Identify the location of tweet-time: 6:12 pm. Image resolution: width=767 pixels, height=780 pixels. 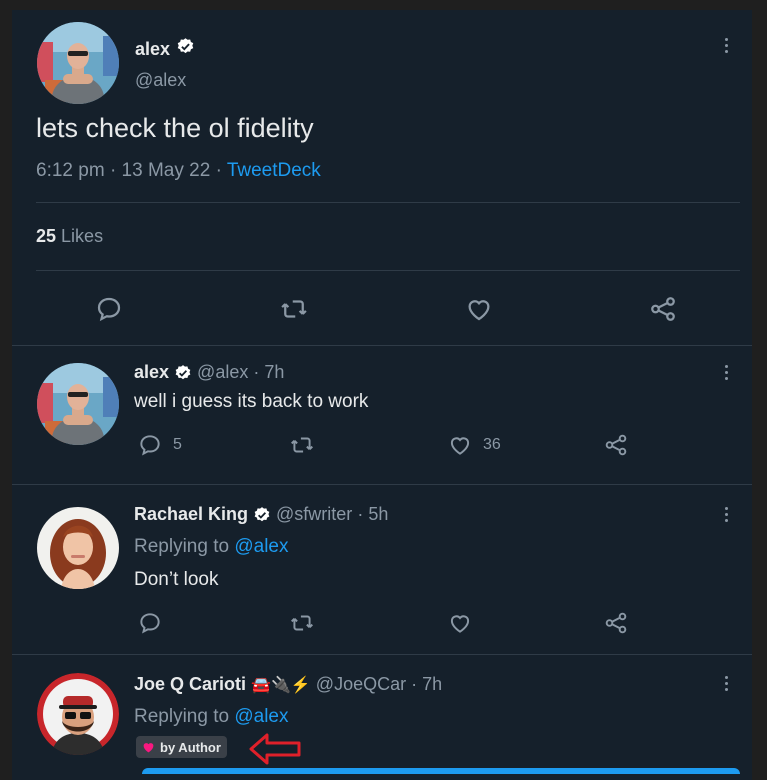
(70, 170).